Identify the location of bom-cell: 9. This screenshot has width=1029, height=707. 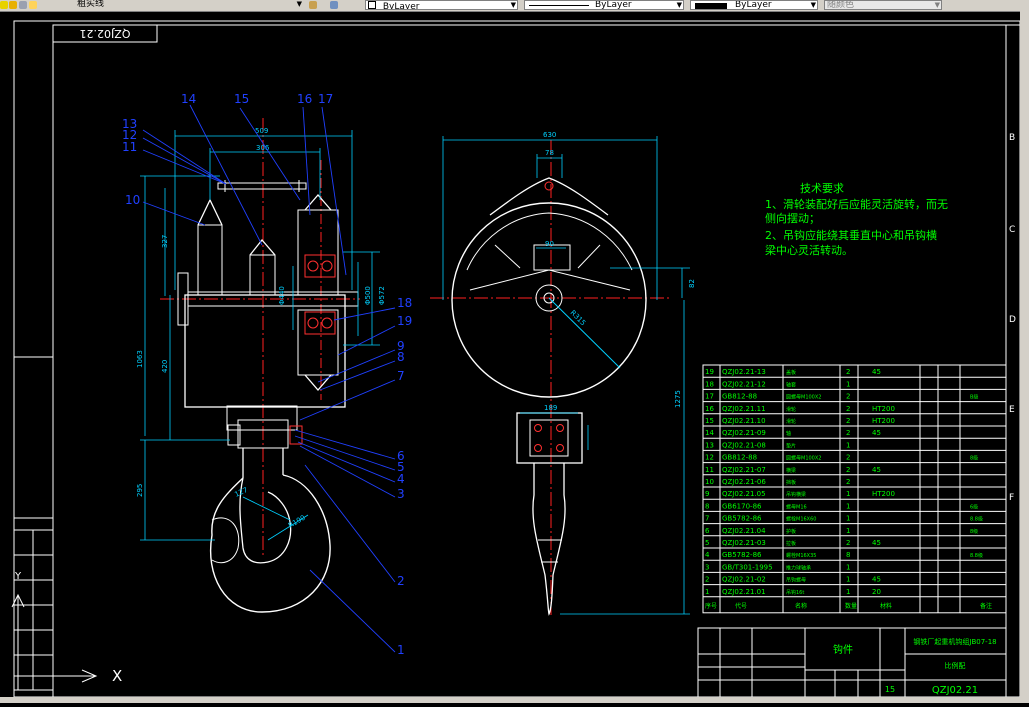
(707, 494).